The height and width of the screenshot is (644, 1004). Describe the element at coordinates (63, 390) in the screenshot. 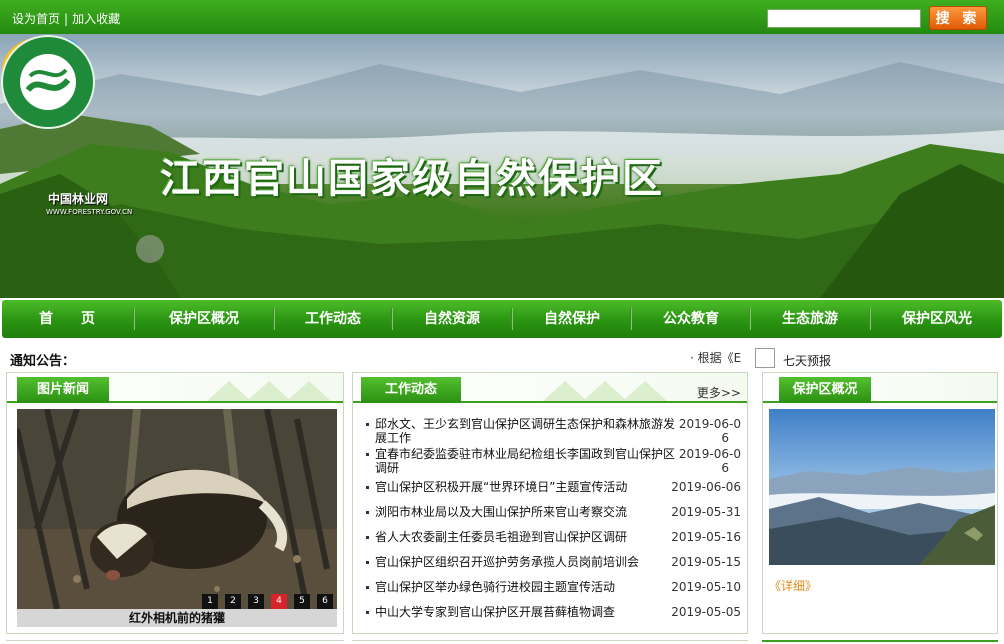

I see `tab-photo-news: 图片新闻` at that location.